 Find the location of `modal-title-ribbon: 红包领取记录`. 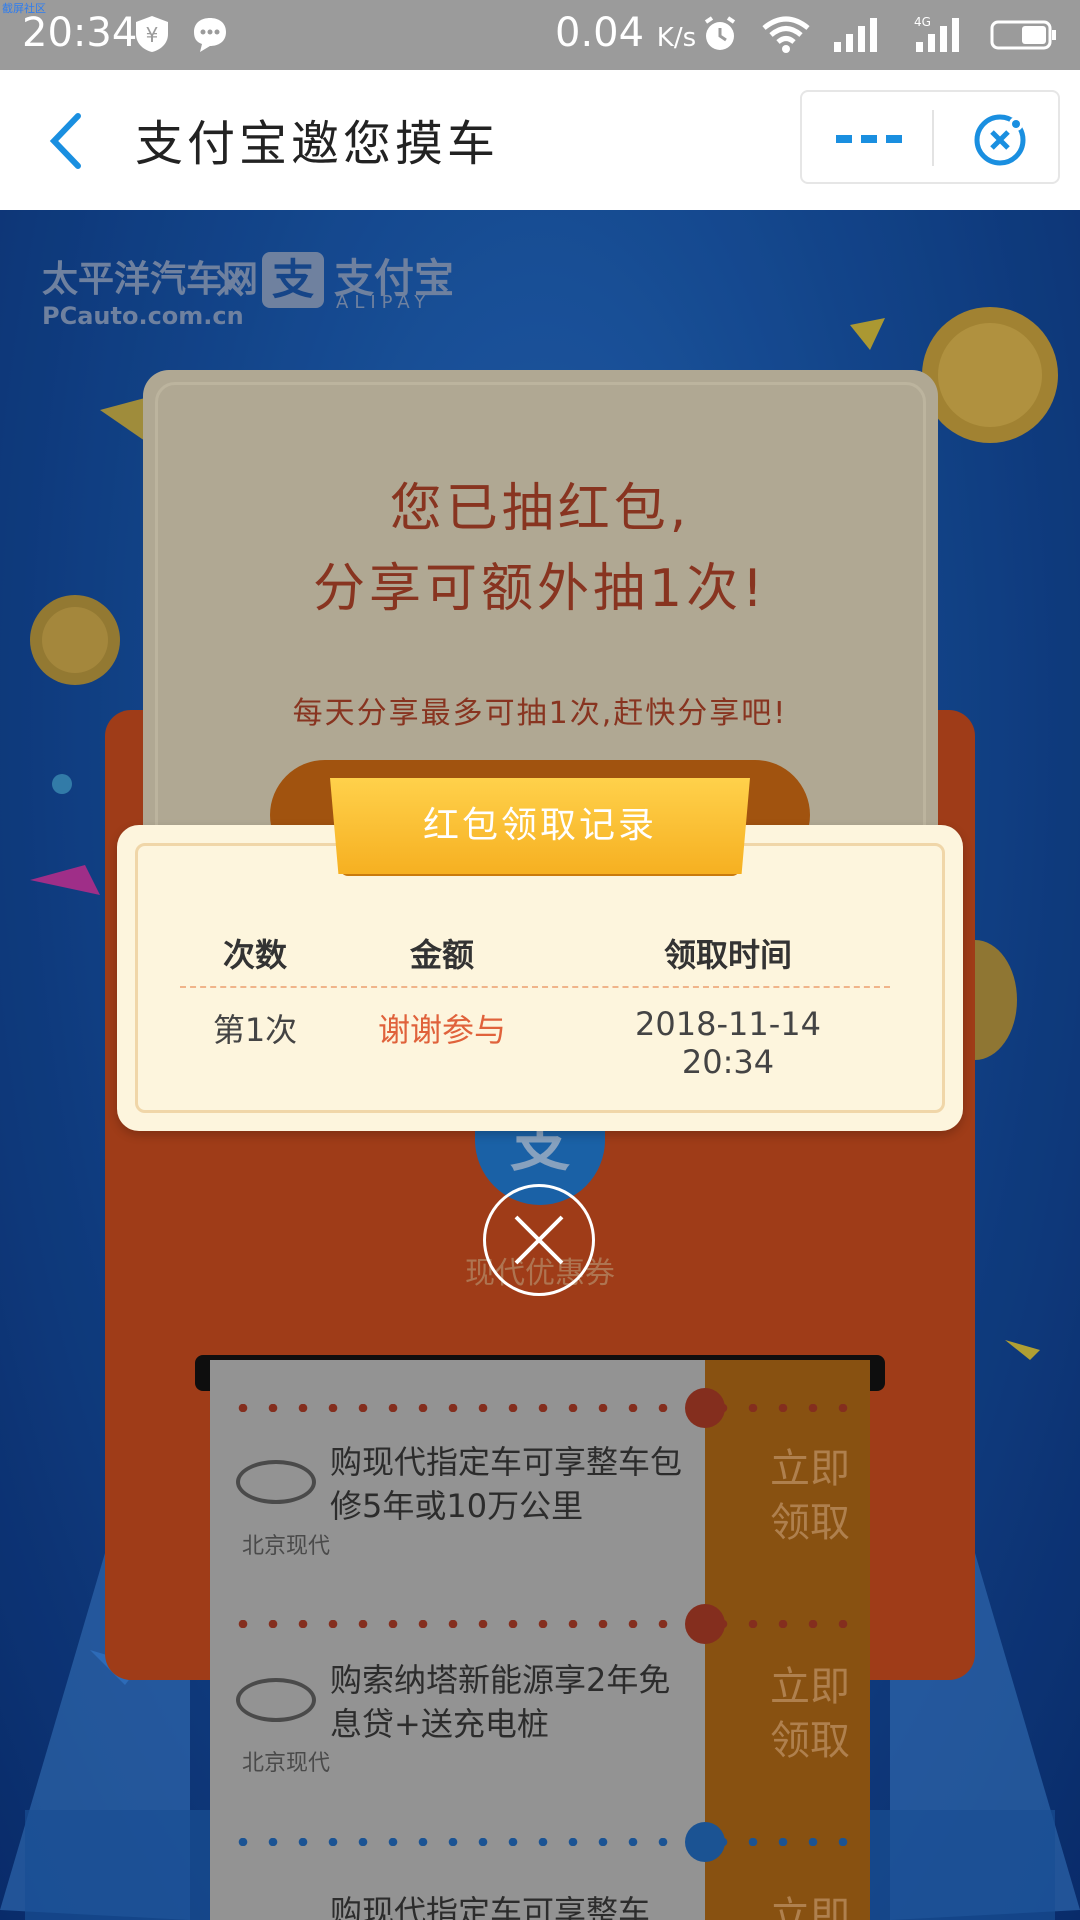

modal-title-ribbon: 红包领取记录 is located at coordinates (540, 826).